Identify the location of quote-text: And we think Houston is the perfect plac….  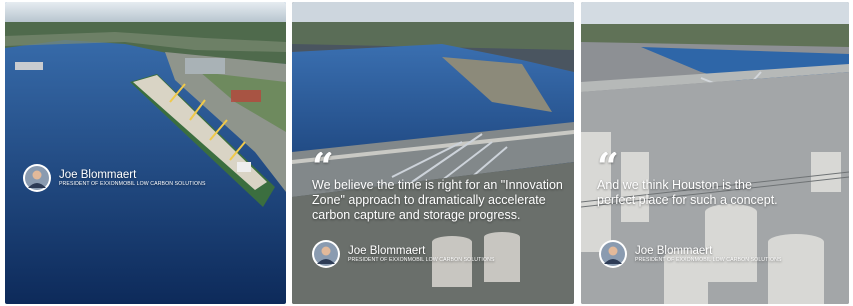
(687, 192).